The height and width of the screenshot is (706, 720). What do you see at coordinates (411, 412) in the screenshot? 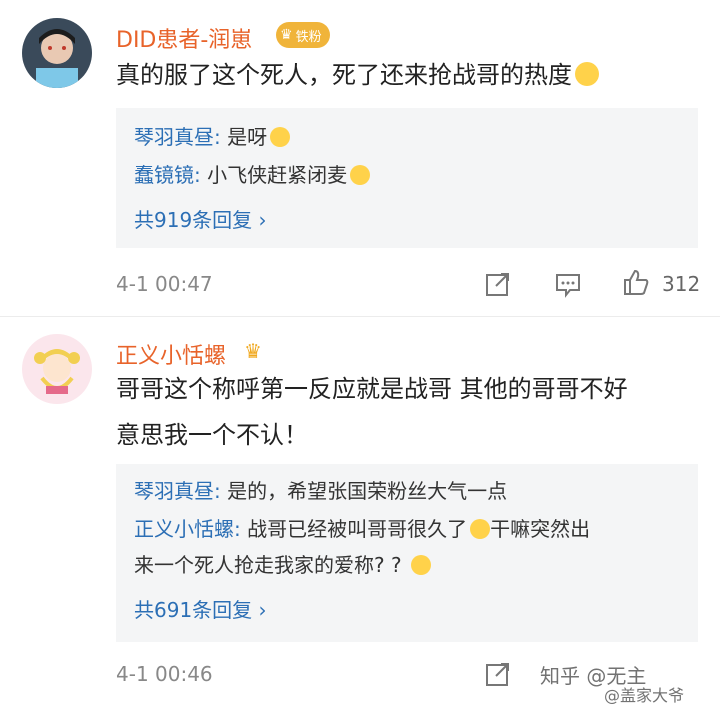
I see `comment-text: 哥哥这个称呼第一反应就是战哥 其他的哥哥不好 意思我一个不认！` at bounding box center [411, 412].